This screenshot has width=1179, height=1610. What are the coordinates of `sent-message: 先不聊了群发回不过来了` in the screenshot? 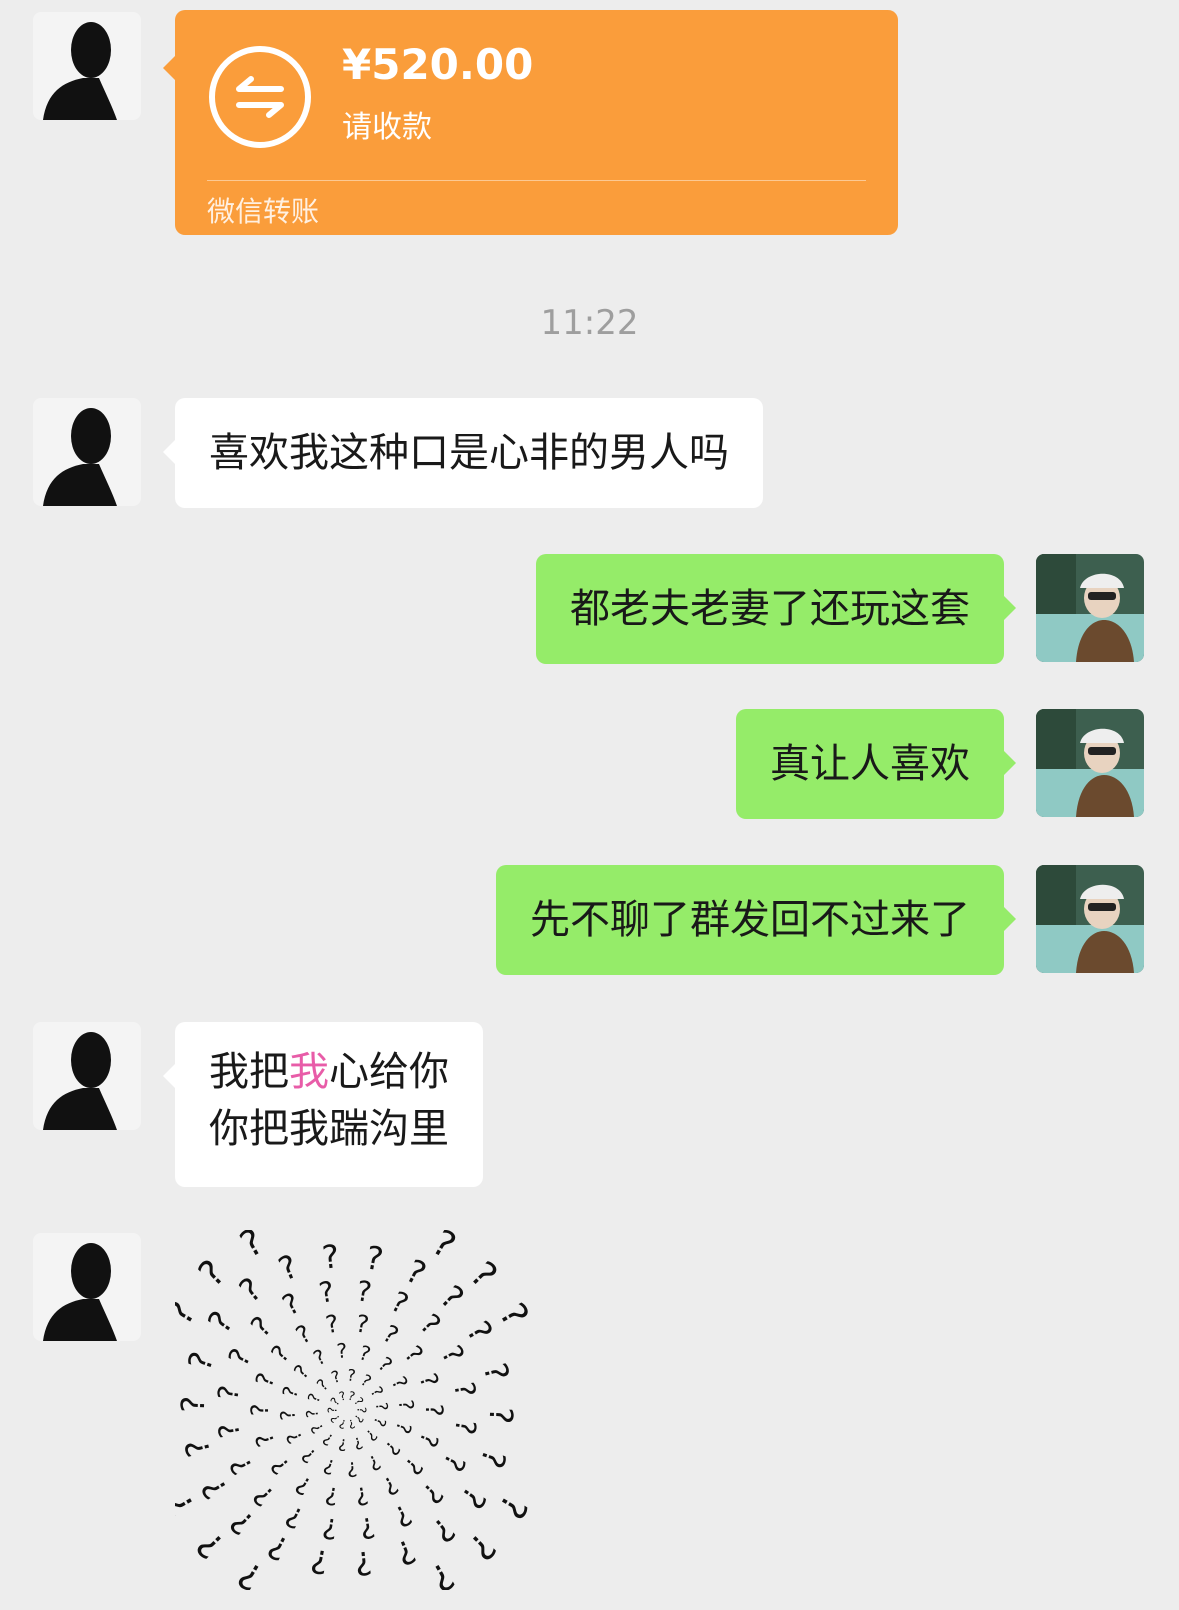 It's located at (756, 920).